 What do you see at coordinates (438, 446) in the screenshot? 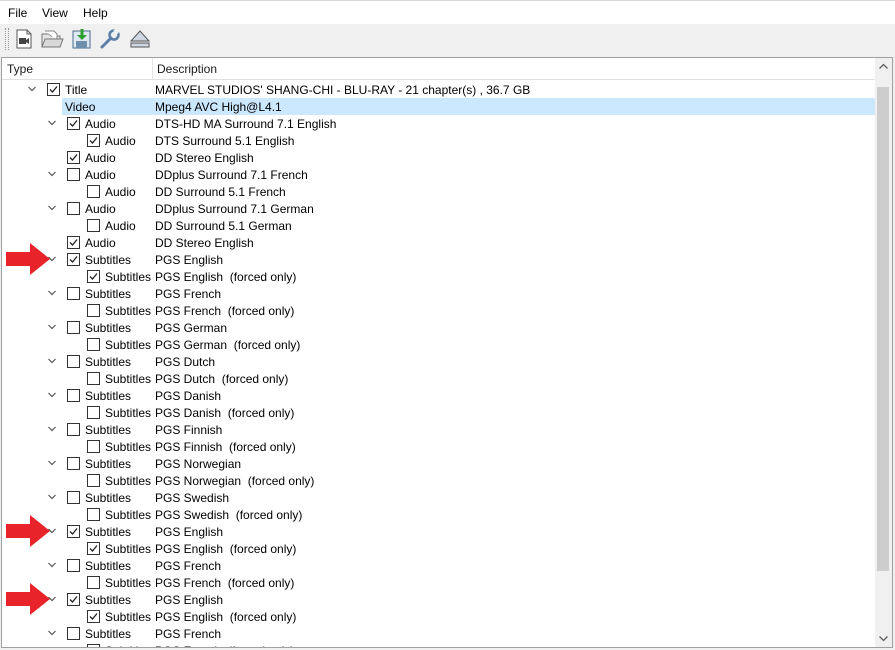
I see `tree-row: Subtitles PGS Finnish (forced only)` at bounding box center [438, 446].